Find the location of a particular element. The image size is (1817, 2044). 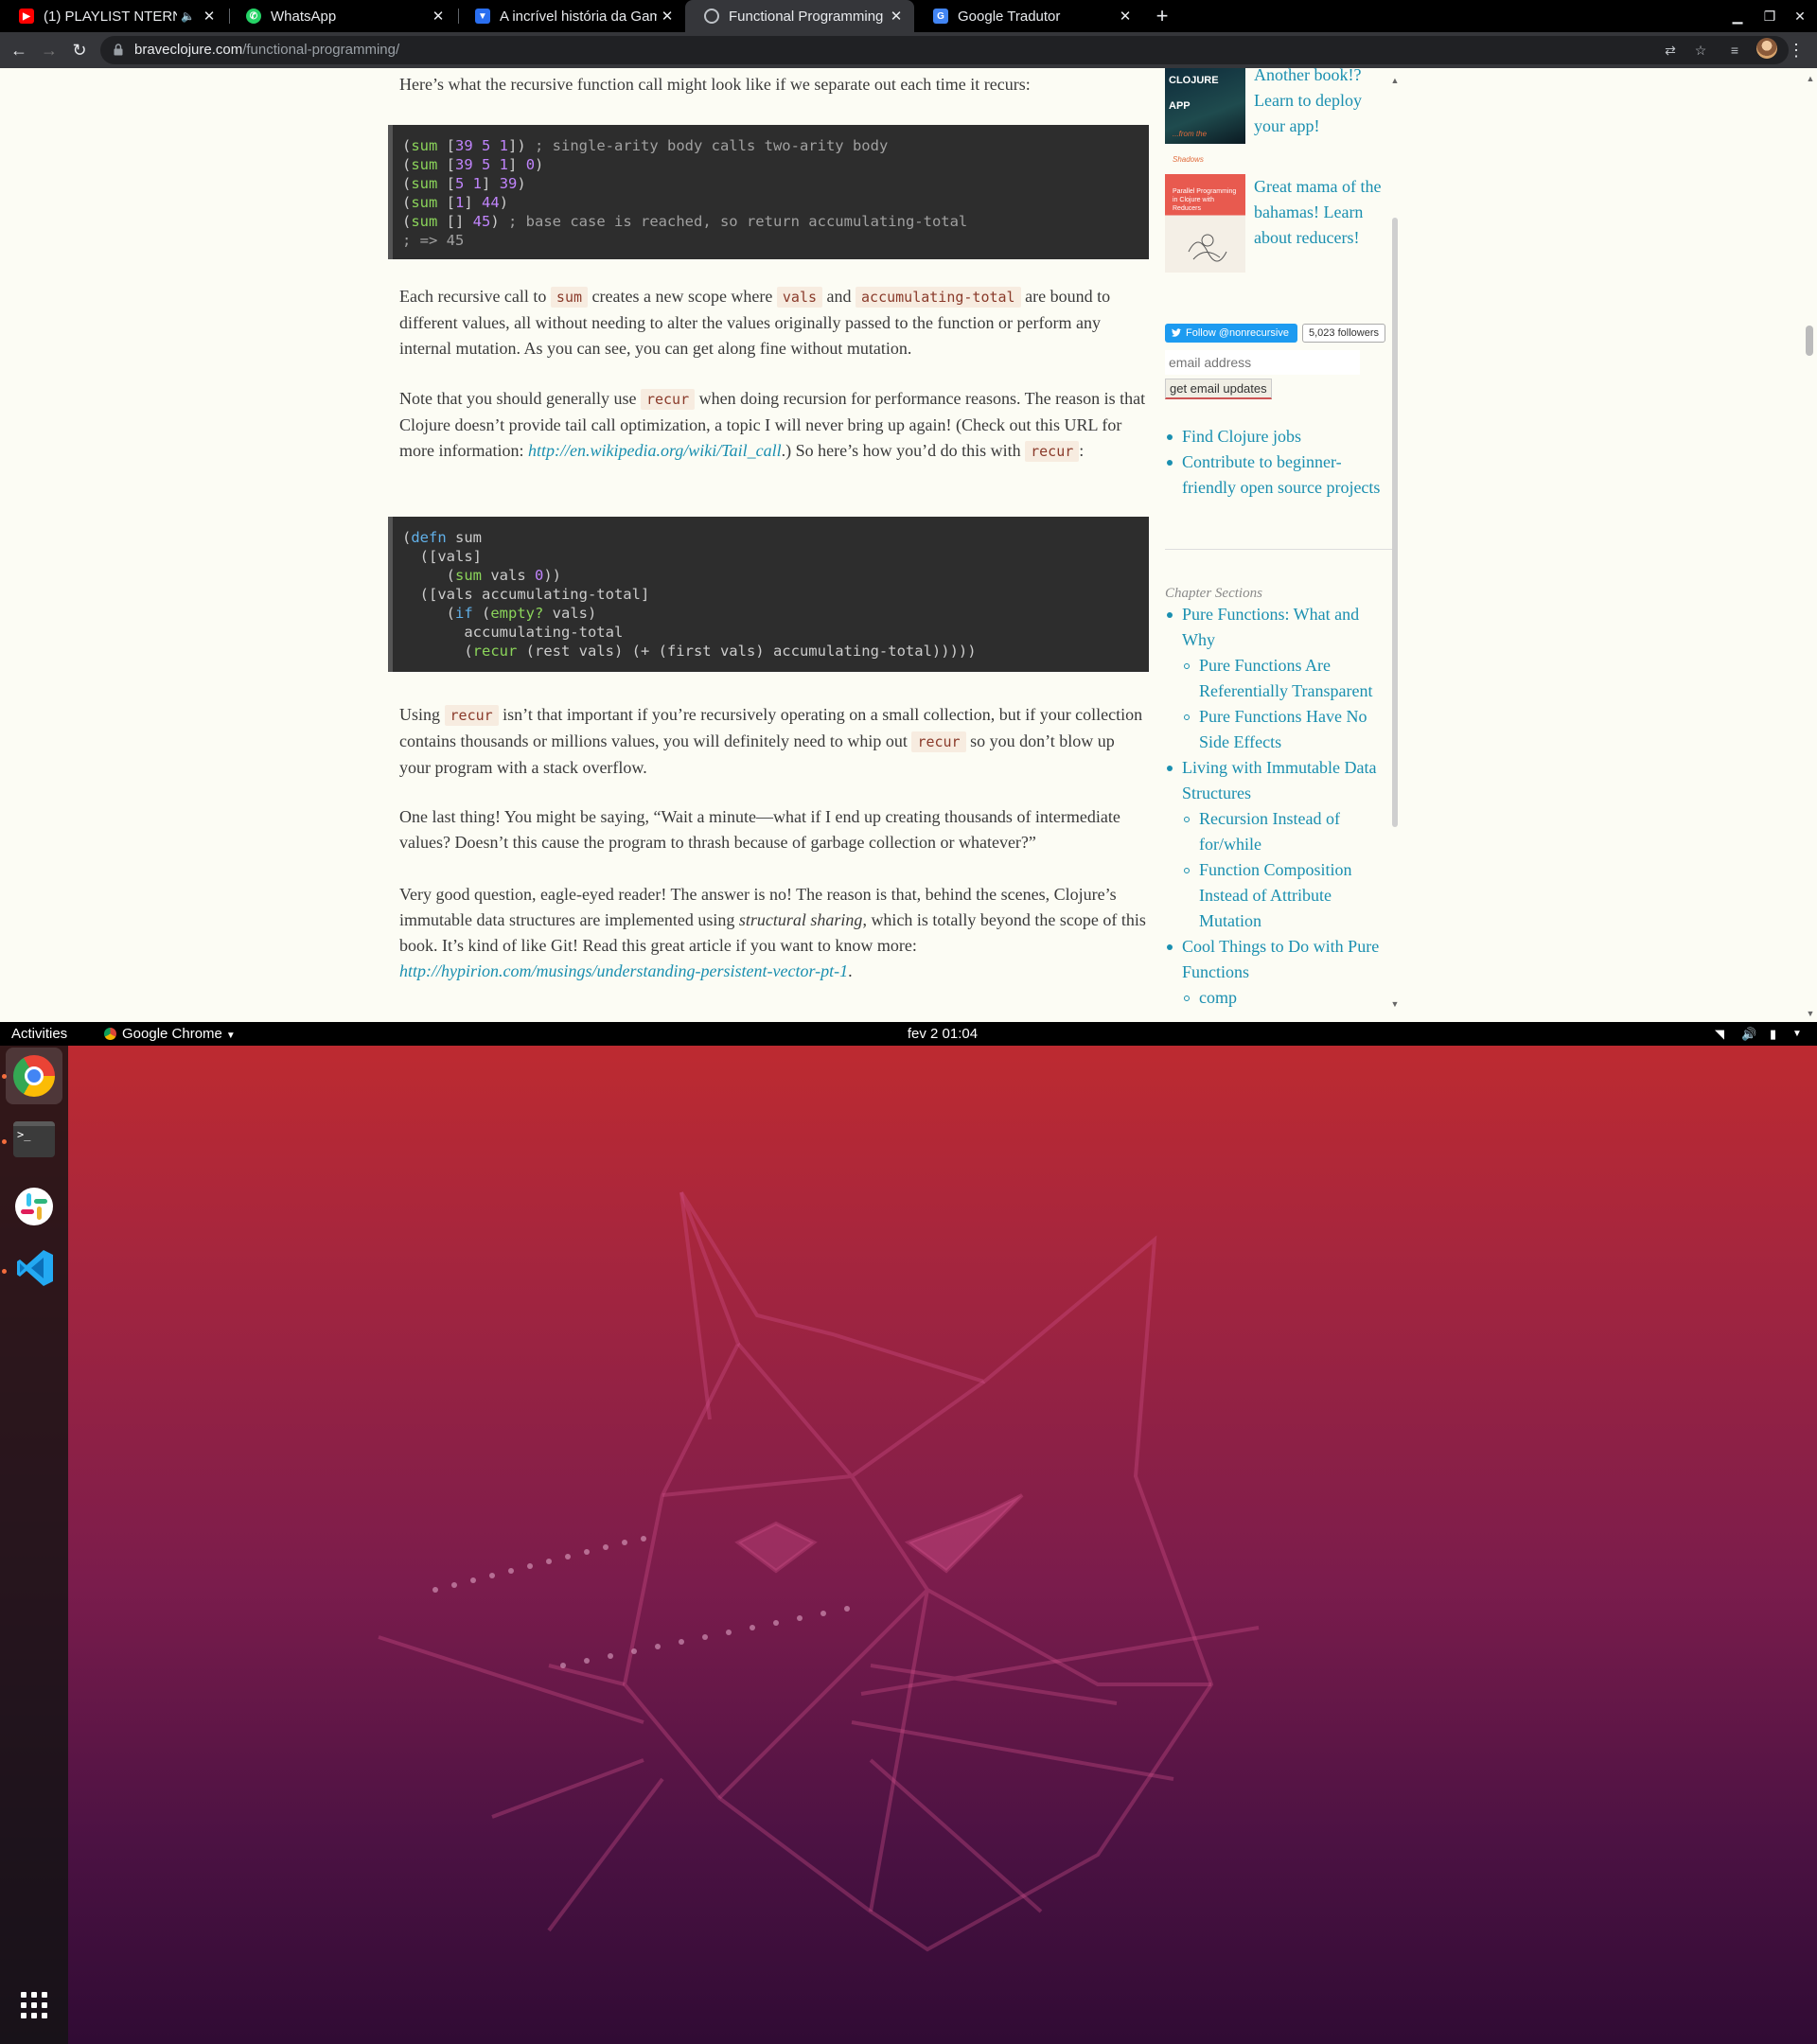

toc-recursion: Recursion Instead of for/while is located at coordinates (1279, 831).